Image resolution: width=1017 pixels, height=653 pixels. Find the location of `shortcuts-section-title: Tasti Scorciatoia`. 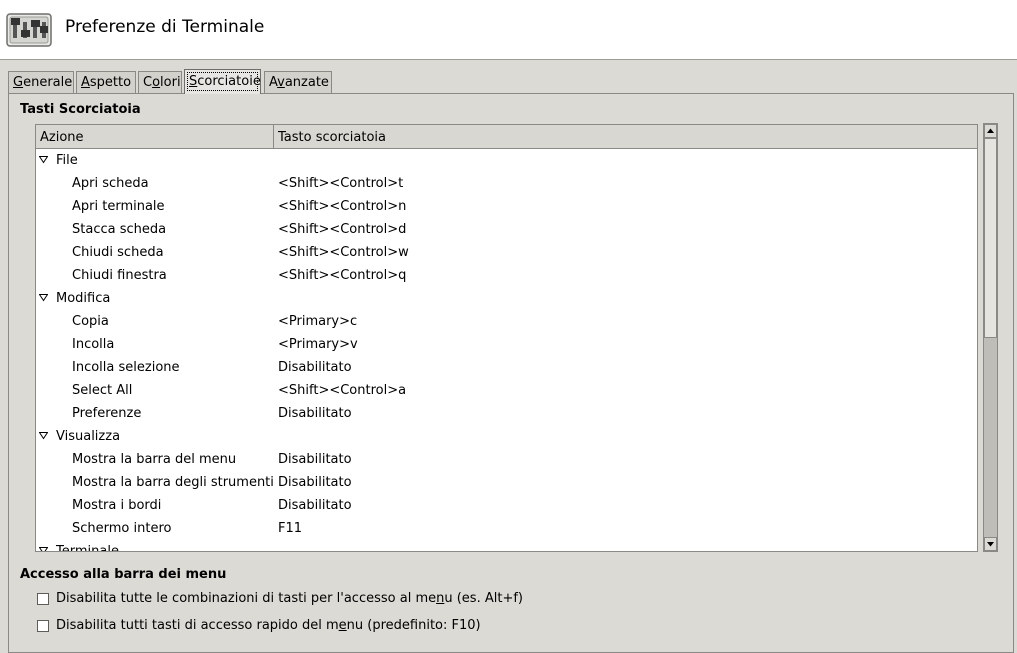

shortcuts-section-title: Tasti Scorciatoia is located at coordinates (80, 109).